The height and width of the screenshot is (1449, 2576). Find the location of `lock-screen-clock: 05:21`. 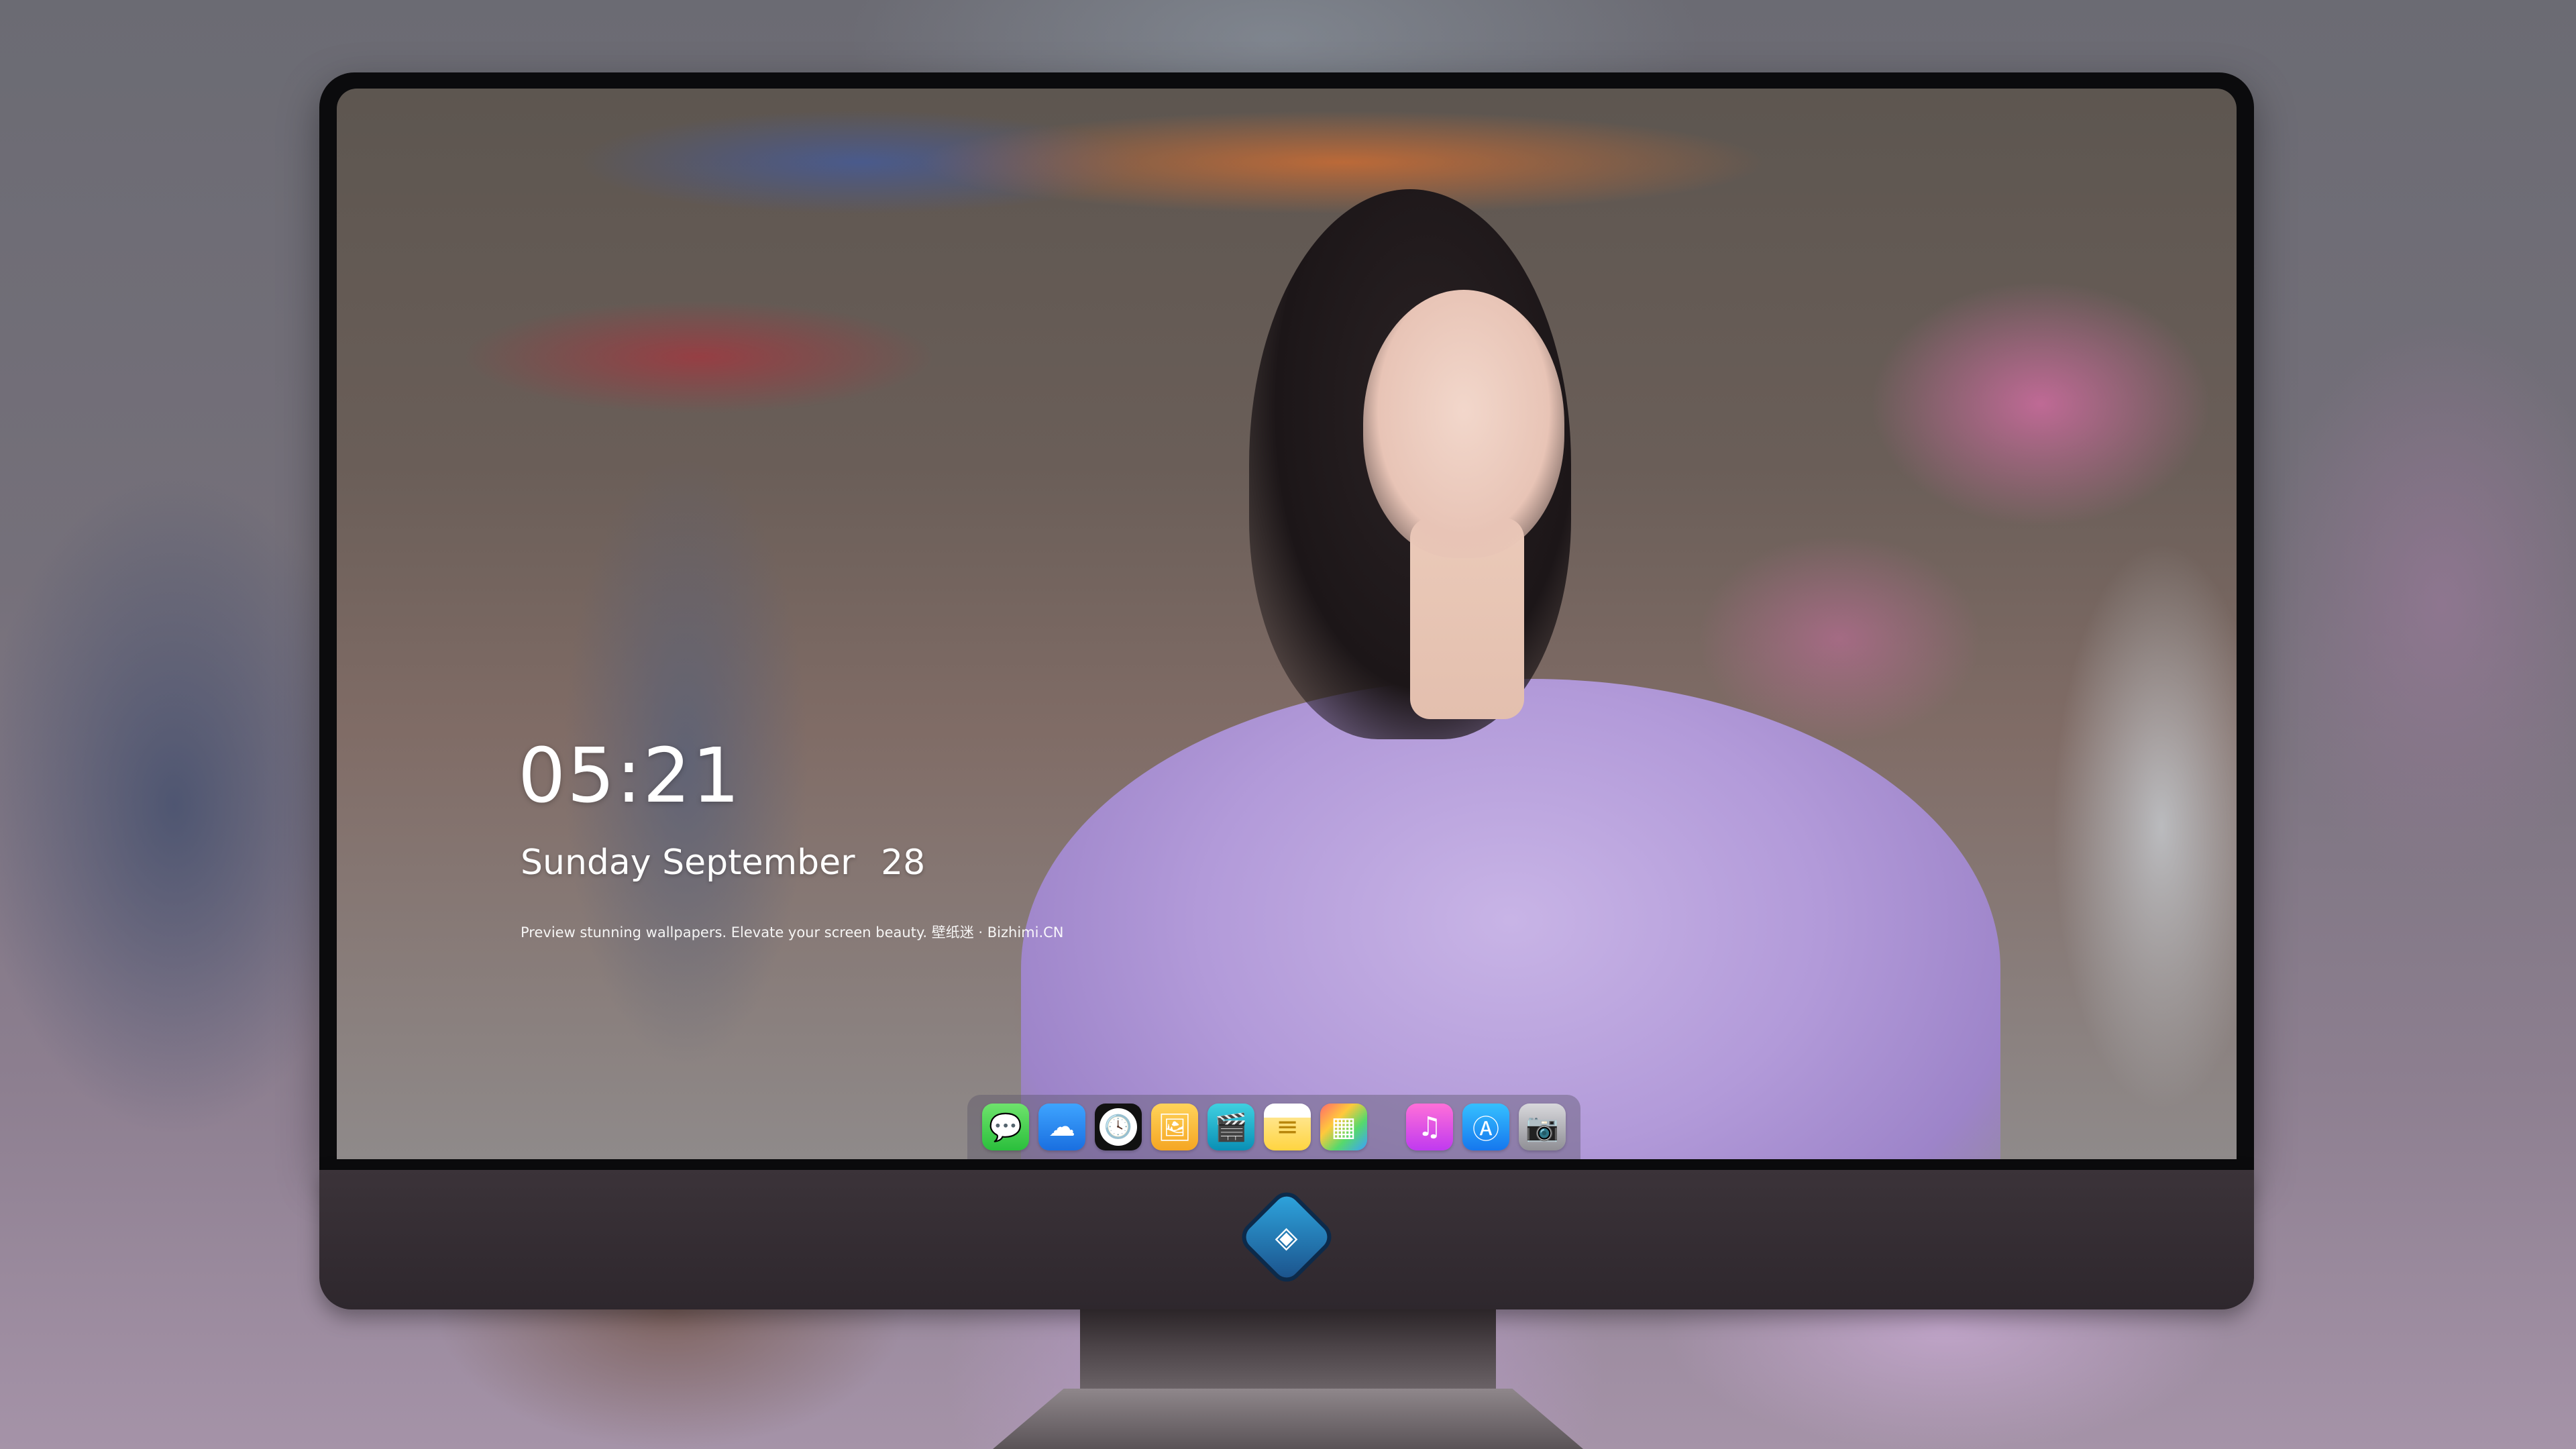

lock-screen-clock: 05:21 is located at coordinates (629, 776).